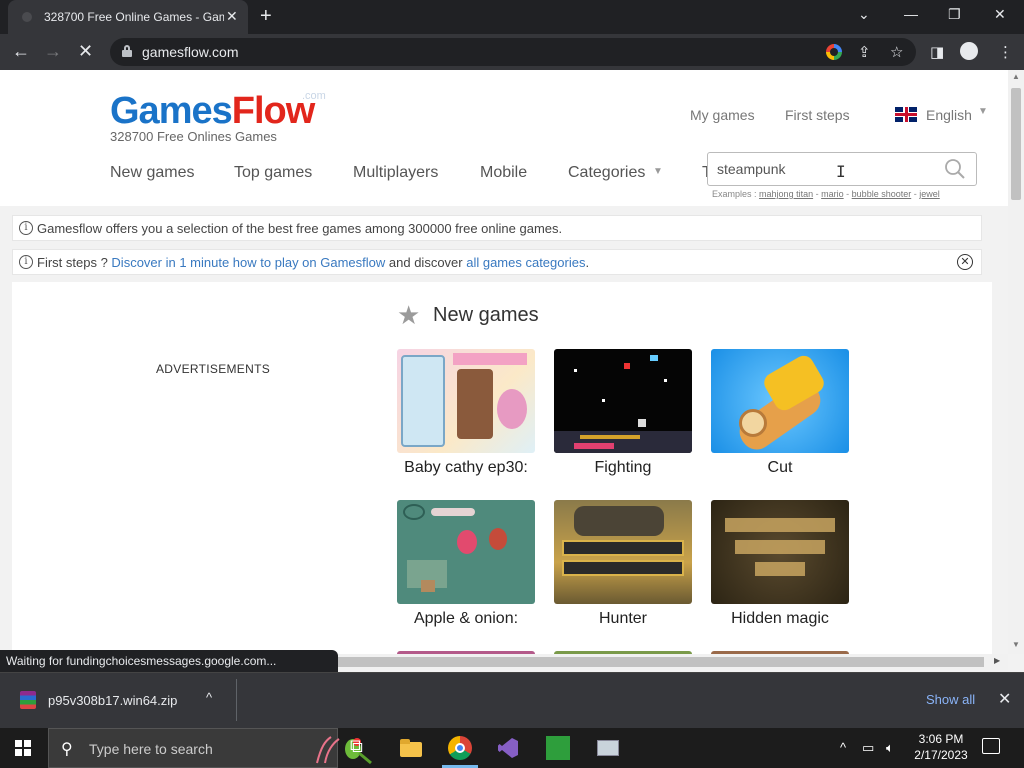  Describe the element at coordinates (751, 169) in the screenshot. I see `search-value: steampunk` at that location.